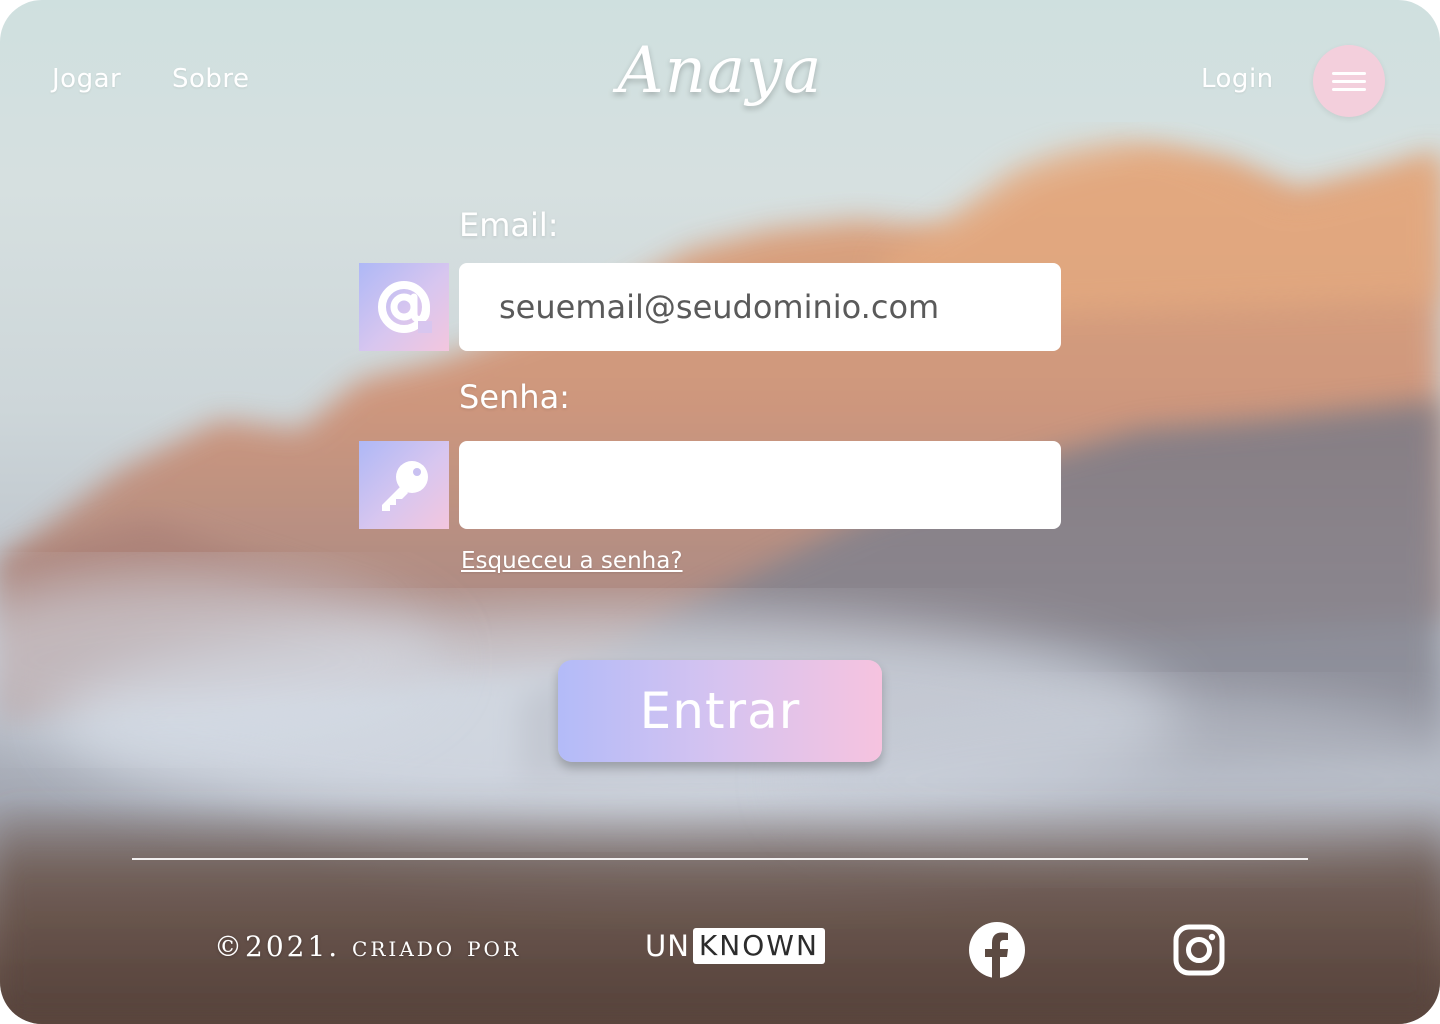 This screenshot has height=1024, width=1440. I want to click on login-submit-button: Entrar, so click(720, 711).